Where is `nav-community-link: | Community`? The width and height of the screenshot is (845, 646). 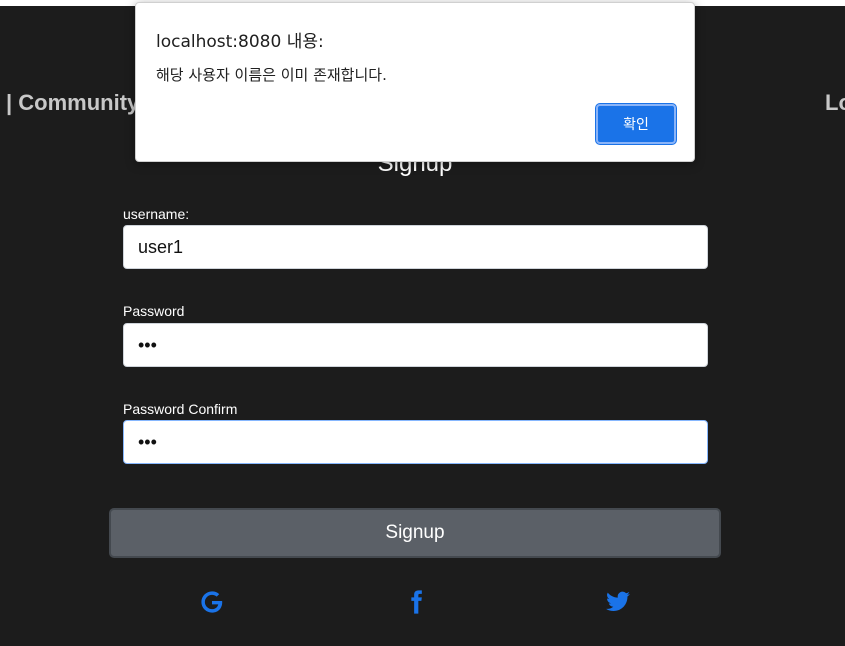 nav-community-link: | Community is located at coordinates (72, 103).